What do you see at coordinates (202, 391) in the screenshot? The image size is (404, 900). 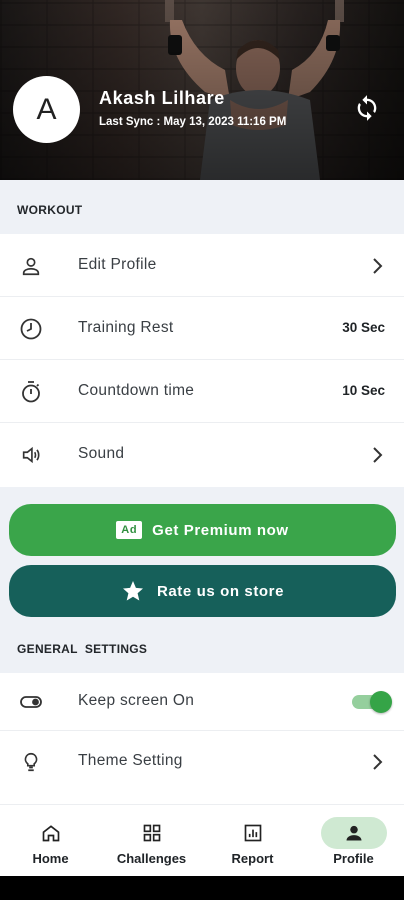 I see `countdown-time-row: Countdown time 10 Sec` at bounding box center [202, 391].